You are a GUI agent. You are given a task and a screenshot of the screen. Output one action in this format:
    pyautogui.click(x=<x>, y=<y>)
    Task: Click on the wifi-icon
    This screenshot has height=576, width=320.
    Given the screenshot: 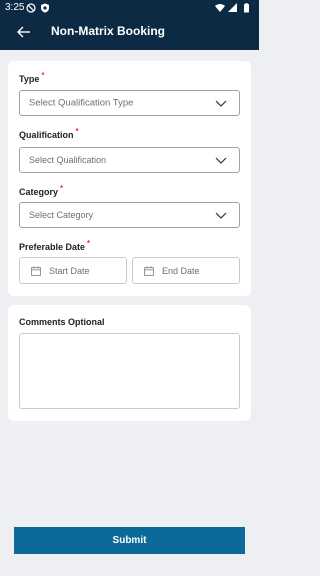 What is the action you would take?
    pyautogui.click(x=220, y=8)
    